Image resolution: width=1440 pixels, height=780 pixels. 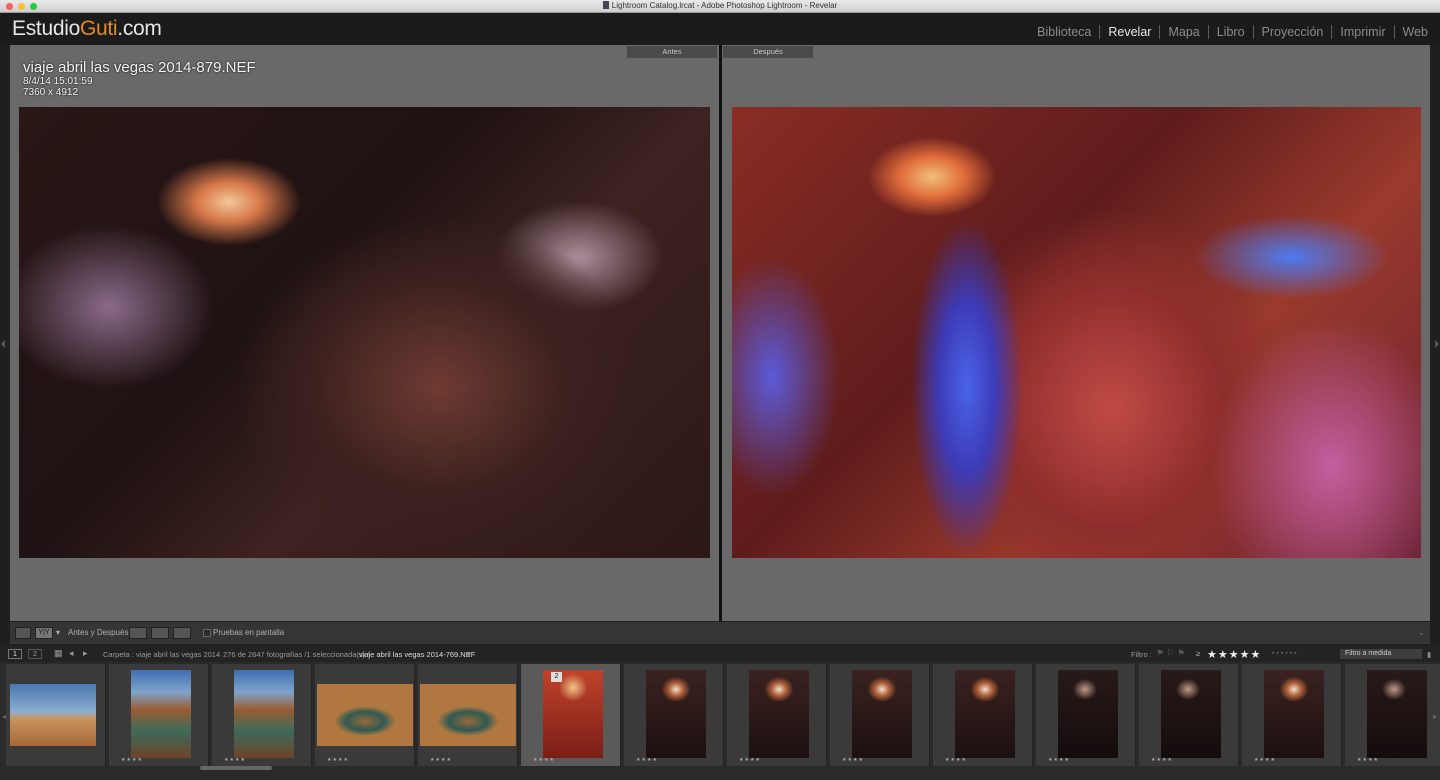 I want to click on dropdown-arrow-icon: ▾, so click(x=58, y=632).